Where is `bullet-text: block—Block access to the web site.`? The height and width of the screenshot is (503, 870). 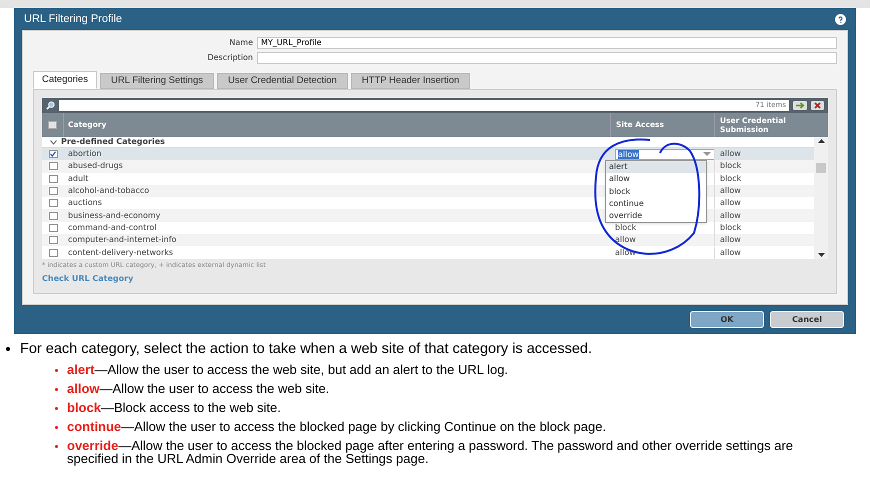
bullet-text: block—Block access to the web site. is located at coordinates (174, 407).